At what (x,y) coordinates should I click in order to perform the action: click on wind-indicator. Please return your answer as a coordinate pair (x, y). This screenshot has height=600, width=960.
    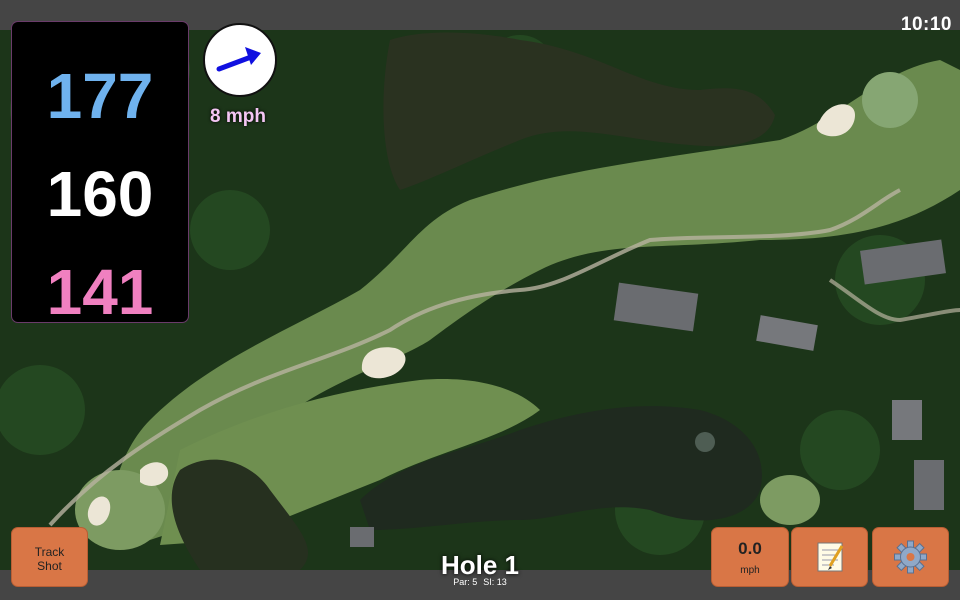
    Looking at the image, I should click on (240, 60).